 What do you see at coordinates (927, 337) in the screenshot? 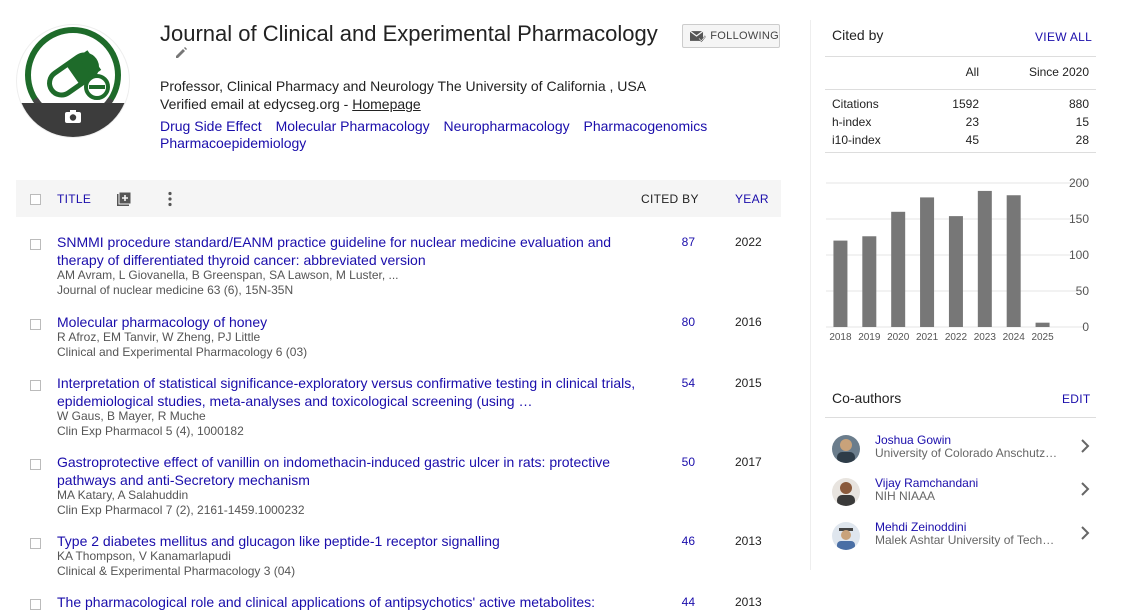
I see `chart-x-tick-label: 2021` at bounding box center [927, 337].